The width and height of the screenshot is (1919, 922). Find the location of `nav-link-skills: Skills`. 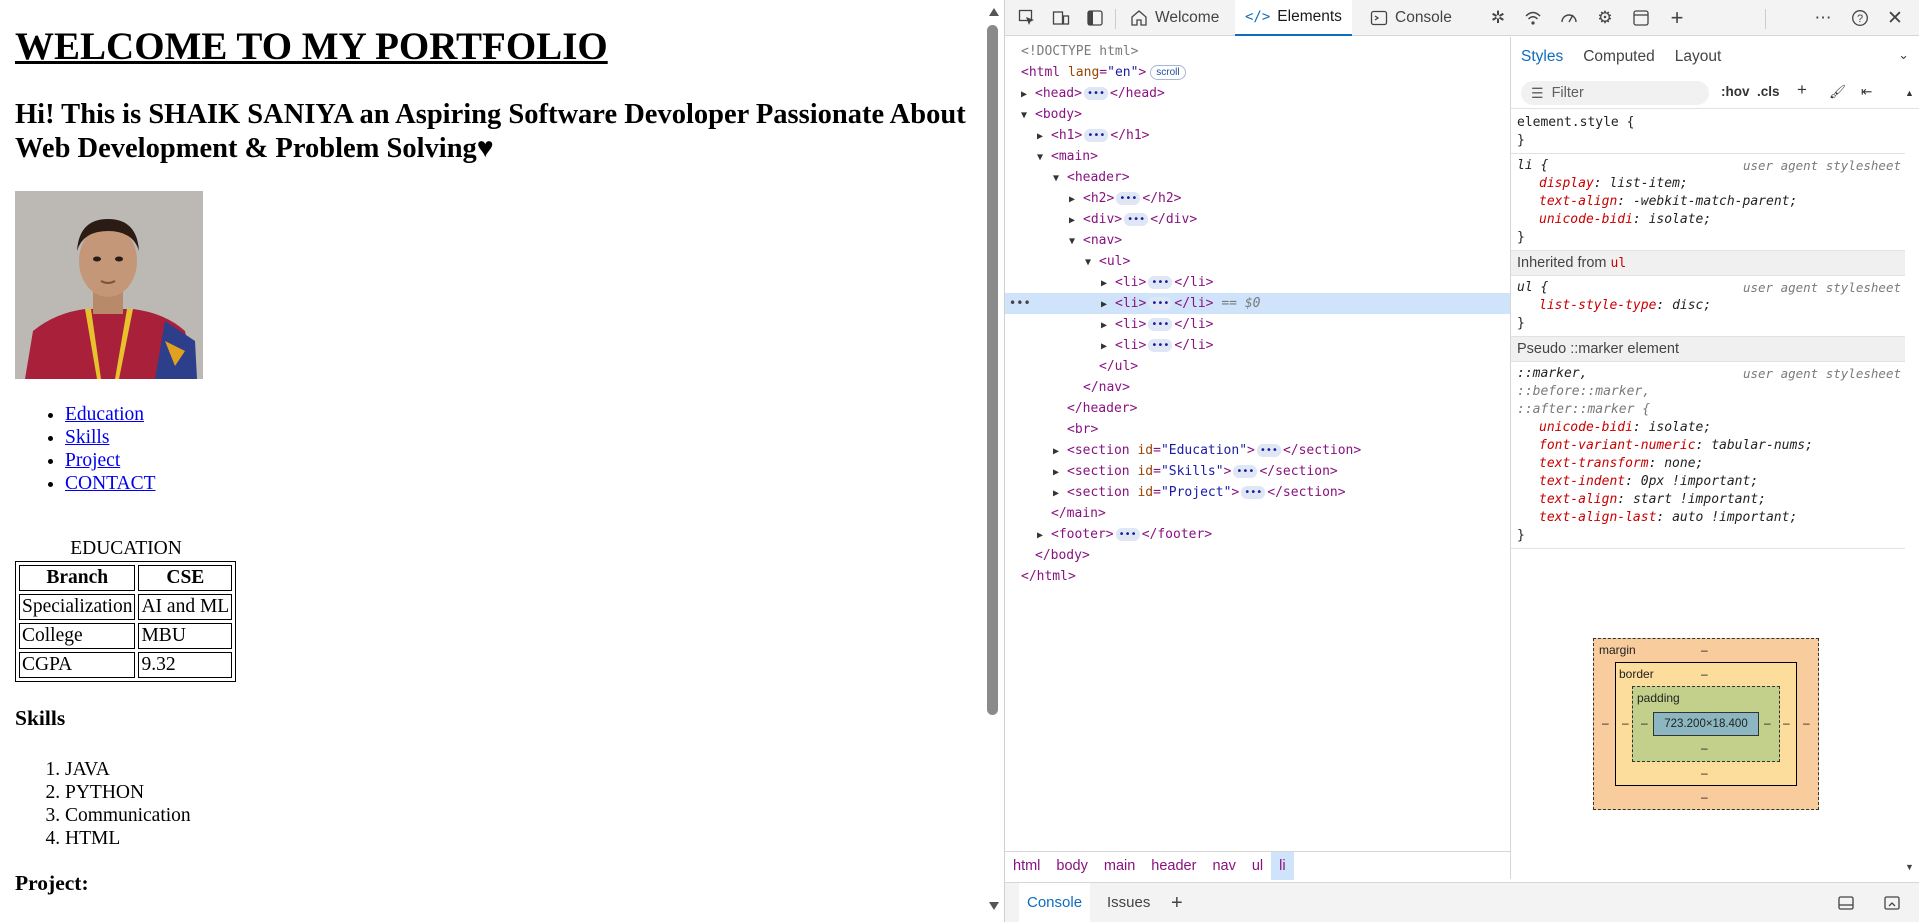

nav-link-skills: Skills is located at coordinates (87, 437).